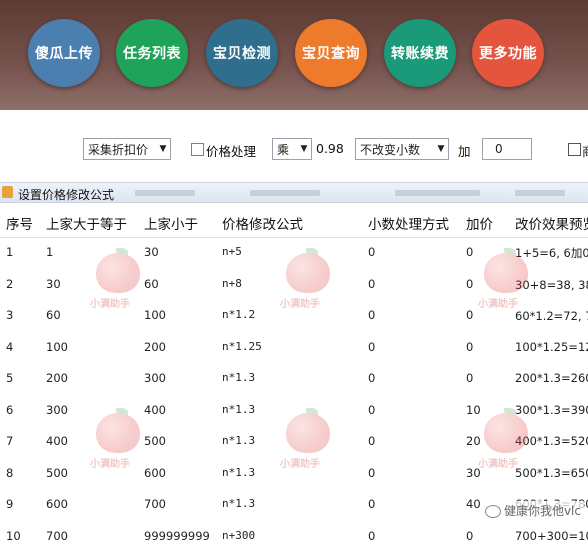 The image size is (588, 552). I want to click on cell-preview: 400*1.3=520, so click(551, 441).